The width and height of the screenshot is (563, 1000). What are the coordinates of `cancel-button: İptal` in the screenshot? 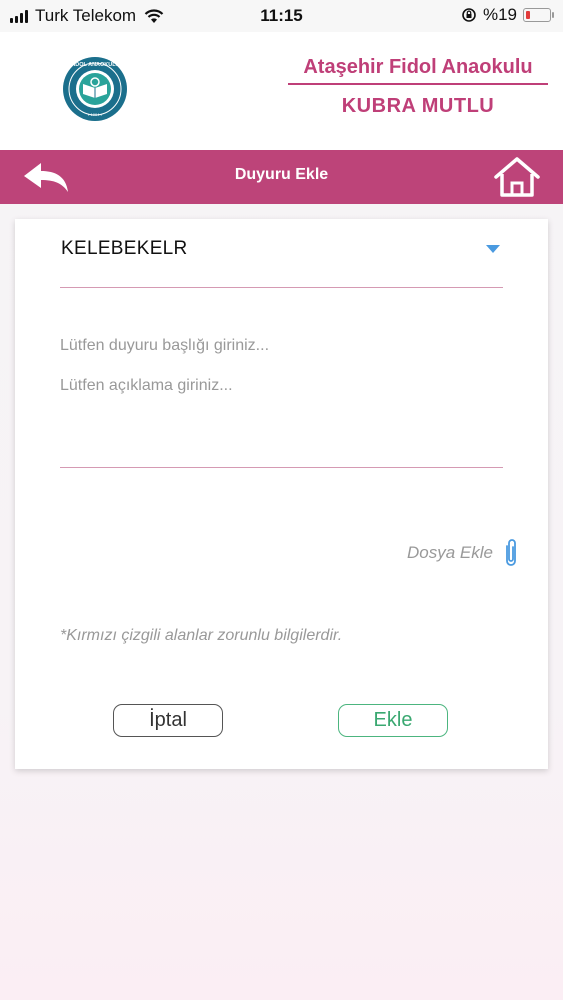 It's located at (168, 720).